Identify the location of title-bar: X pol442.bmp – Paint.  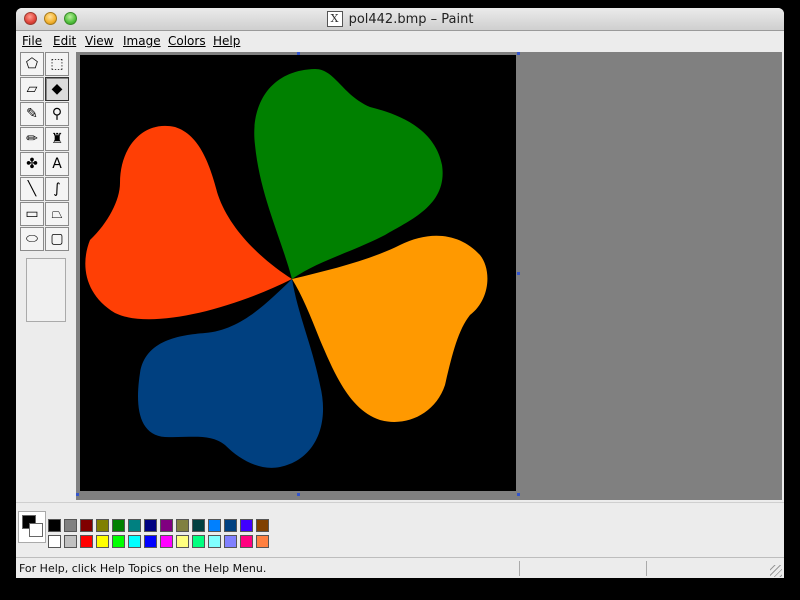
(400, 19).